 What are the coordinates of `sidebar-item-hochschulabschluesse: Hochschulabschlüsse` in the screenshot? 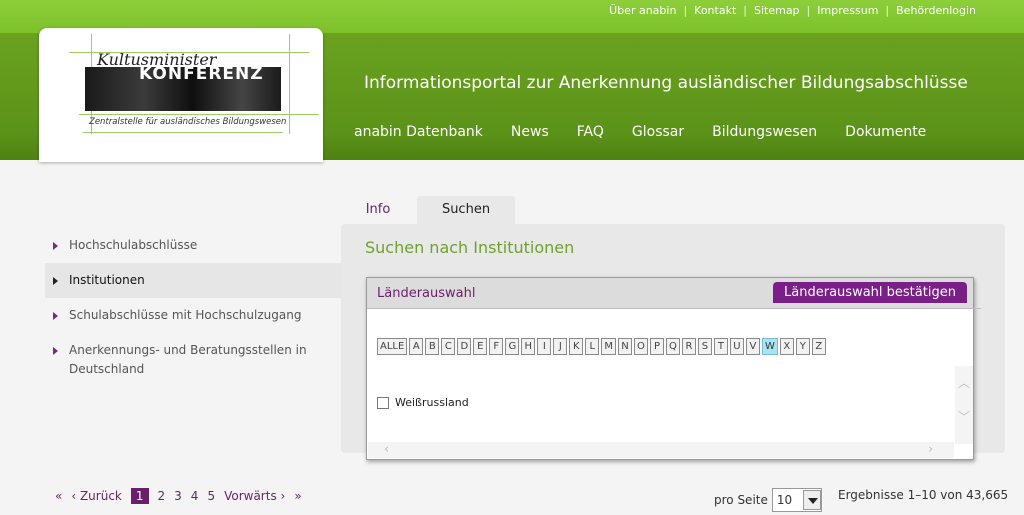 It's located at (193, 245).